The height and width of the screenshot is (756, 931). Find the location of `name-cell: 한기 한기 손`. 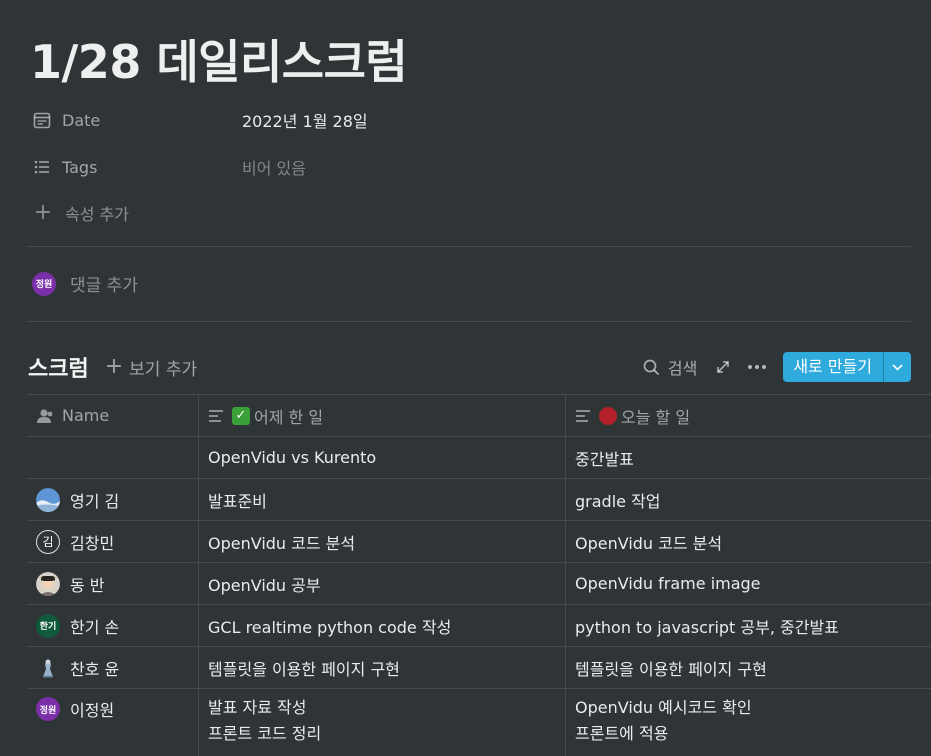

name-cell: 한기 한기 손 is located at coordinates (113, 625).